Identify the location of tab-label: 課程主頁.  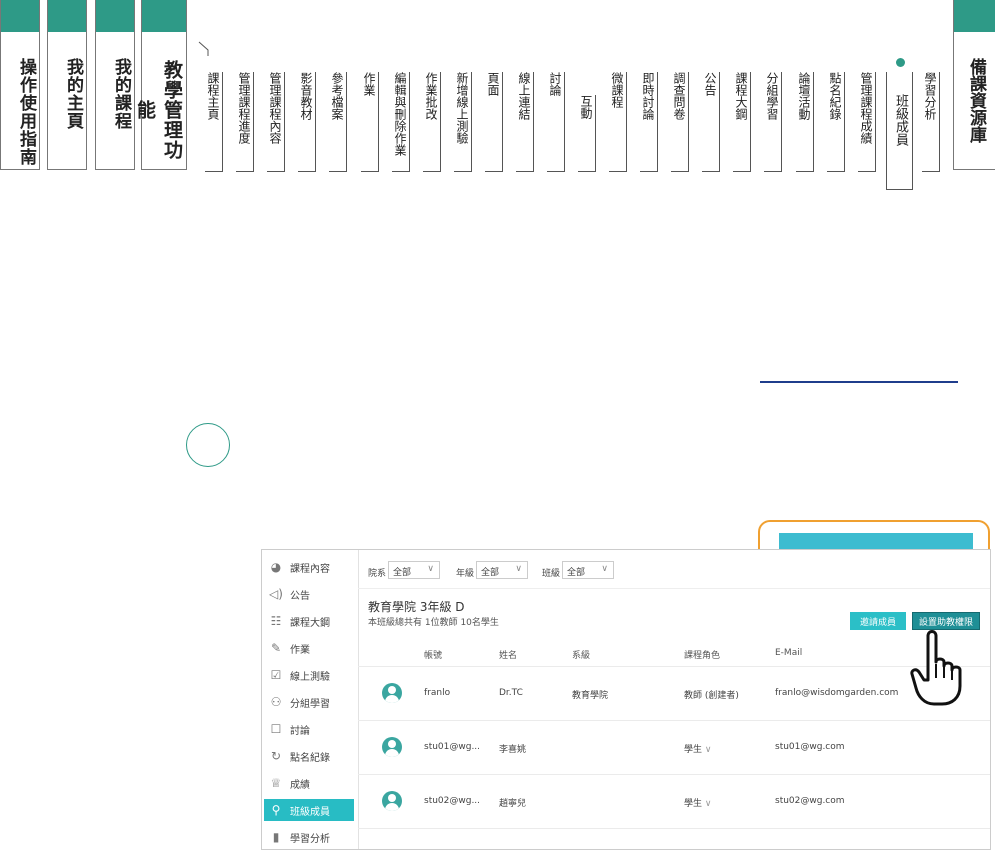
(213, 96).